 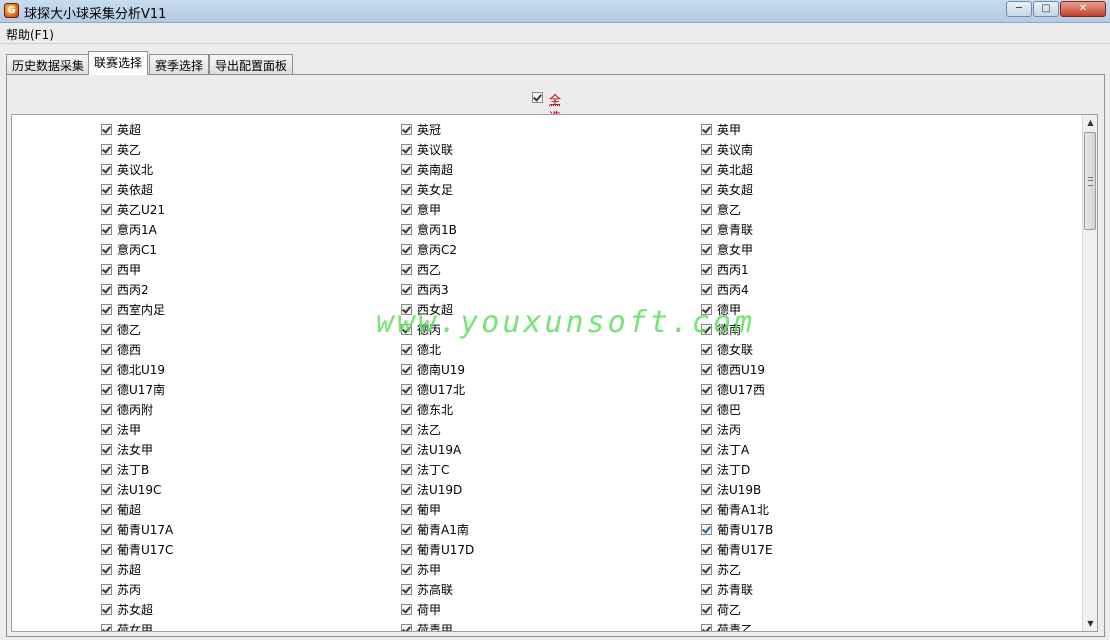 I want to click on tab-history-collect: 历史数据采集, so click(x=48, y=64).